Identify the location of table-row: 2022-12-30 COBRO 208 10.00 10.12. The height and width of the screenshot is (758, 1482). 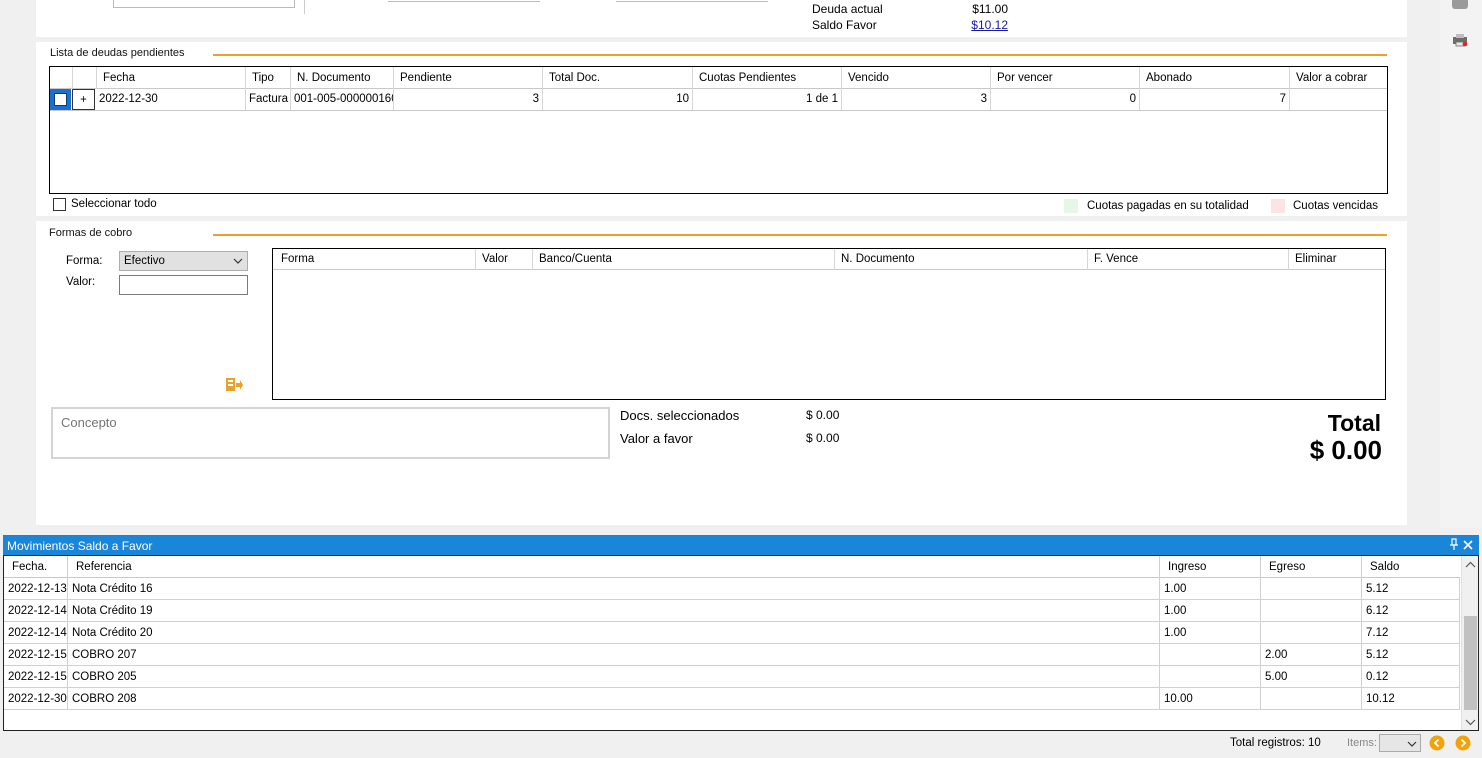
(732, 699).